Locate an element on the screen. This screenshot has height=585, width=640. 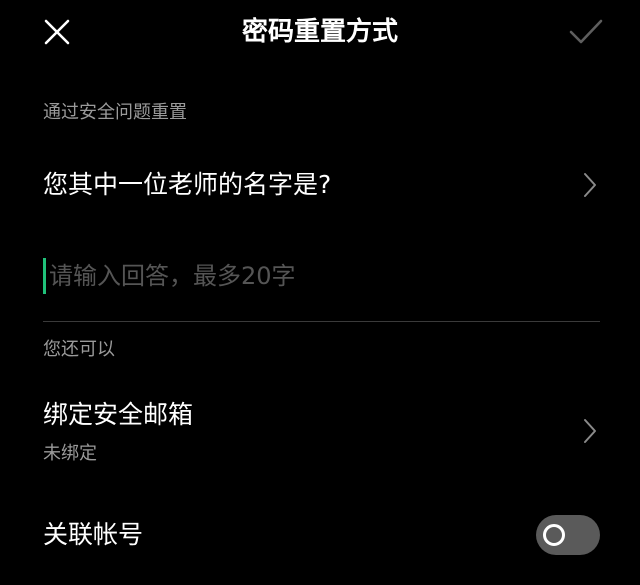
linked-account-toggle is located at coordinates (568, 535).